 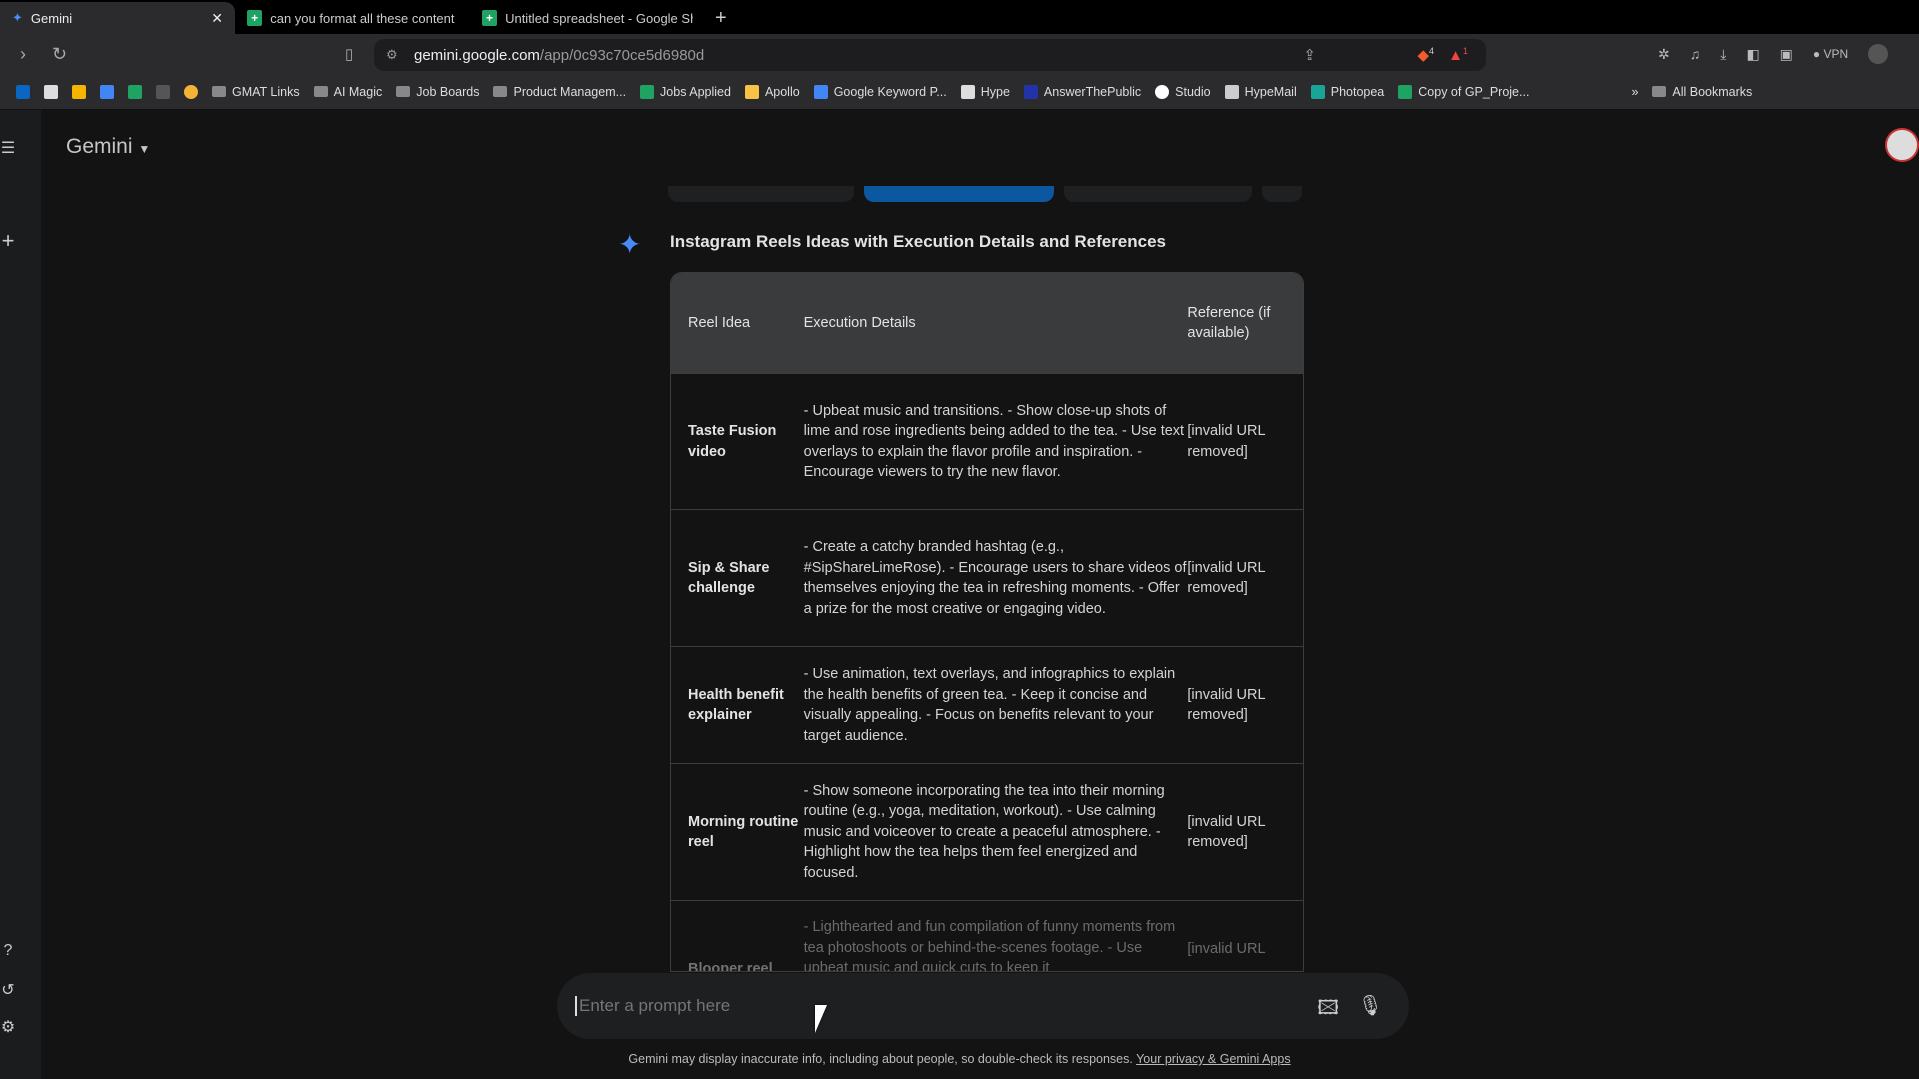 I want to click on prompt-box: 🖾 🎙, so click(x=983, y=1006).